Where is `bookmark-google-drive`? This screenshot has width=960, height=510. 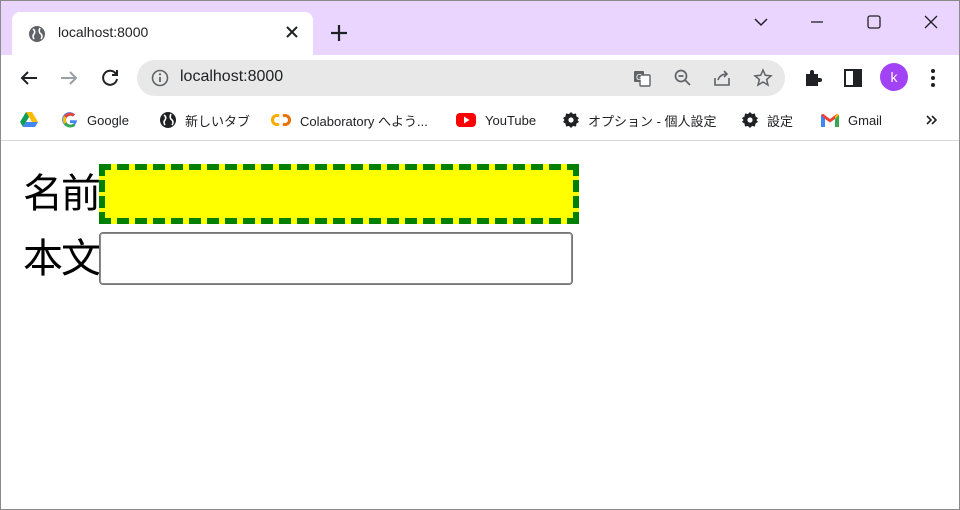 bookmark-google-drive is located at coordinates (33, 120).